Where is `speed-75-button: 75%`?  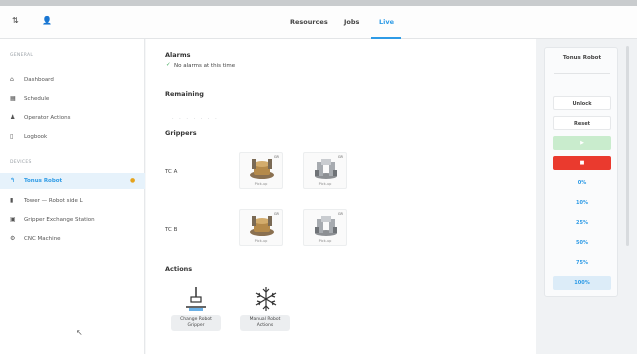
speed-75-button: 75% is located at coordinates (582, 263).